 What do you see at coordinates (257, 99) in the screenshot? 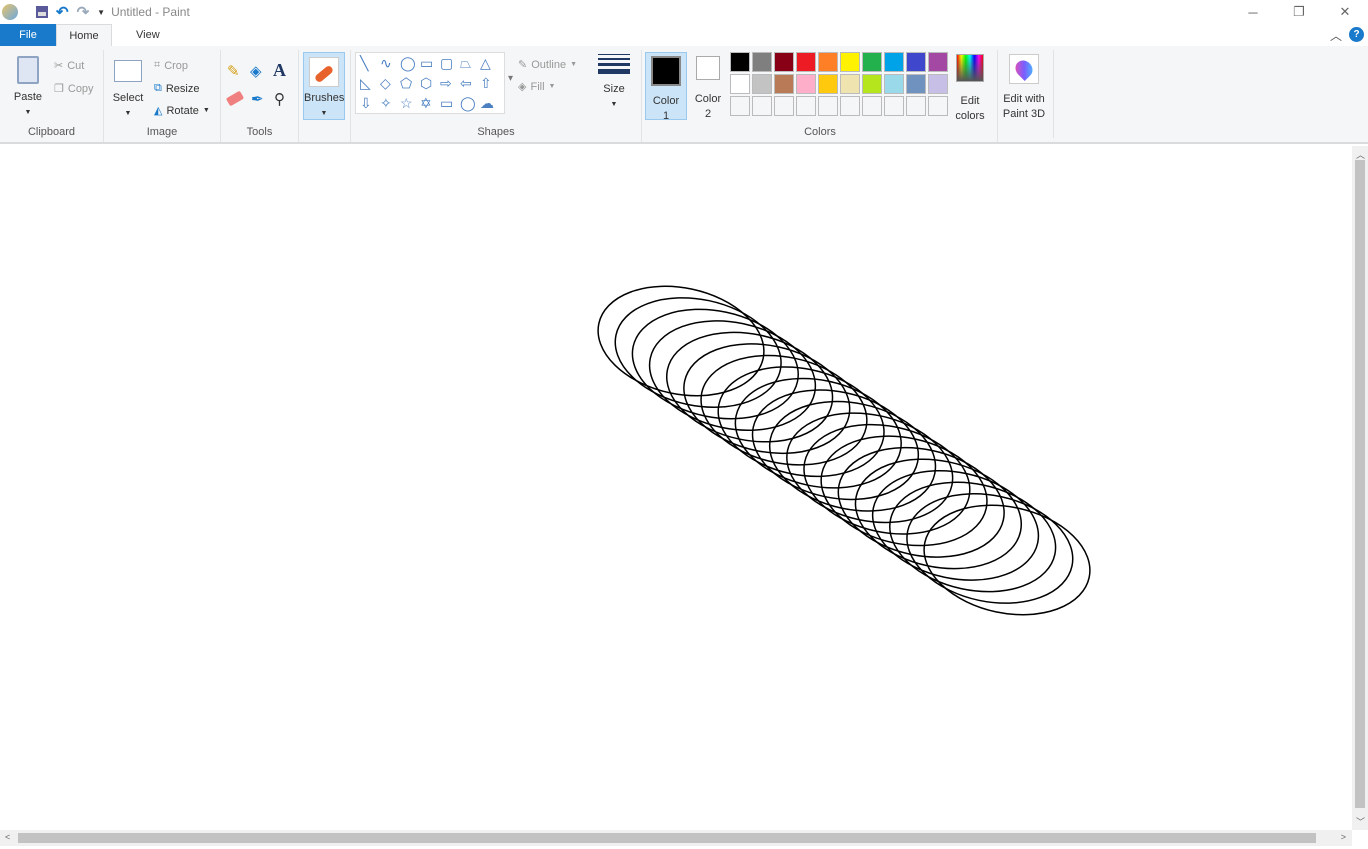
I see `color-picker-icon: ✒` at bounding box center [257, 99].